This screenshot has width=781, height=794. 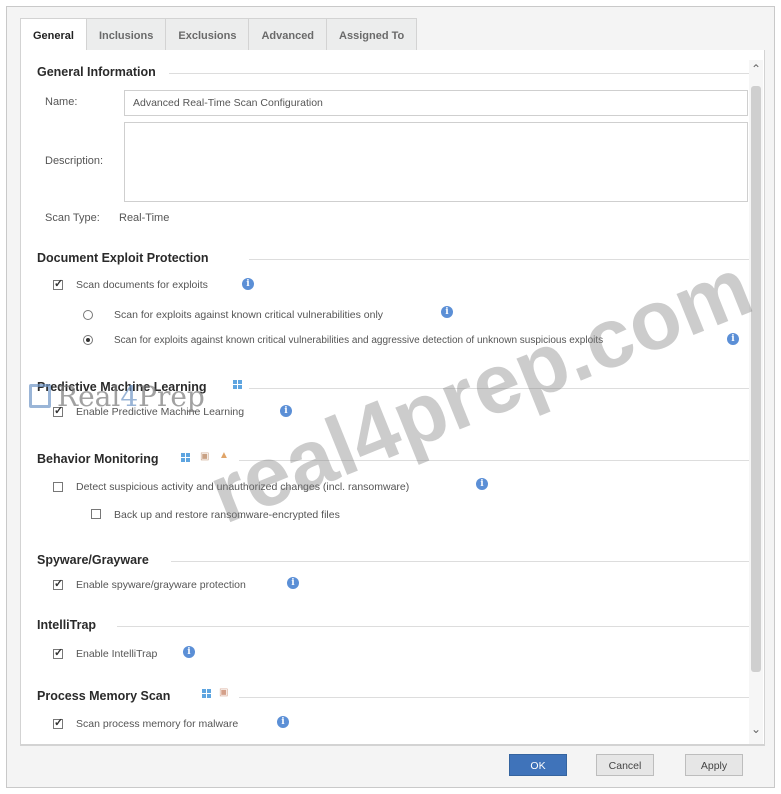 What do you see at coordinates (74, 161) in the screenshot?
I see `description-label: Description:` at bounding box center [74, 161].